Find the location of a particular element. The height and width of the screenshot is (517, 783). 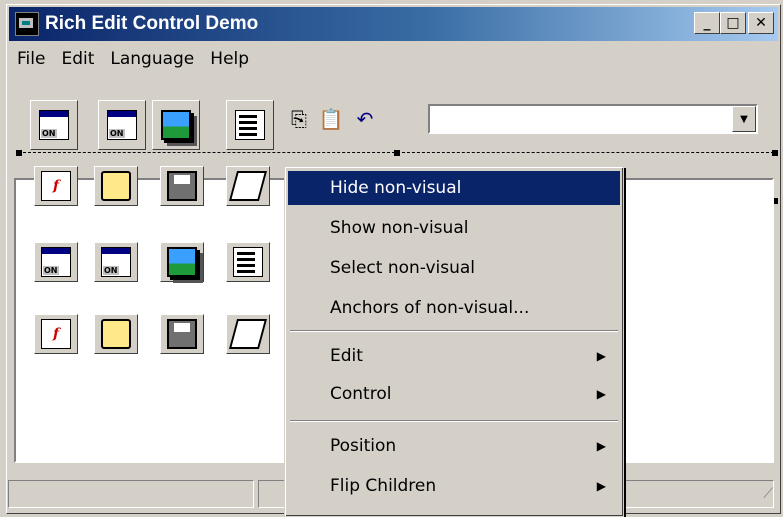

copy-button: ⎘ is located at coordinates (299, 119).